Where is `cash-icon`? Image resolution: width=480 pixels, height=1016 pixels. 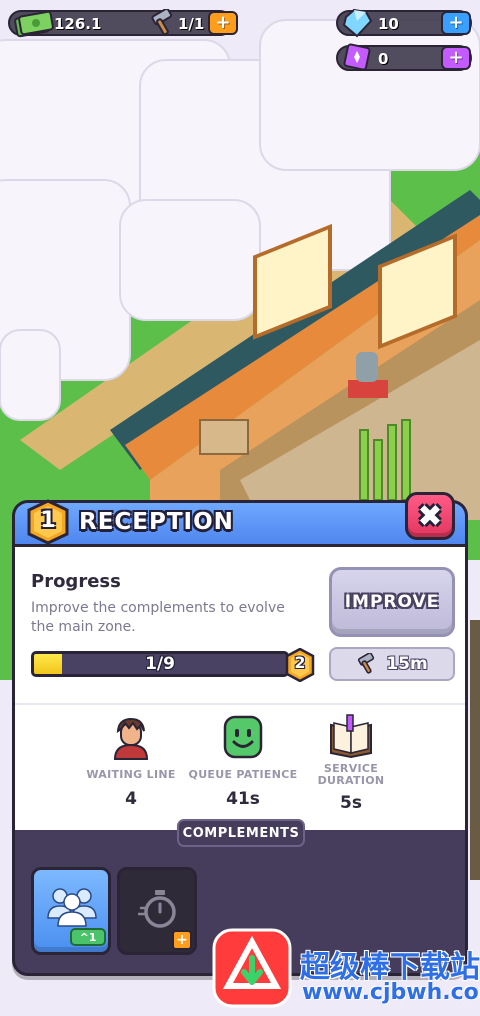 cash-icon is located at coordinates (34, 24).